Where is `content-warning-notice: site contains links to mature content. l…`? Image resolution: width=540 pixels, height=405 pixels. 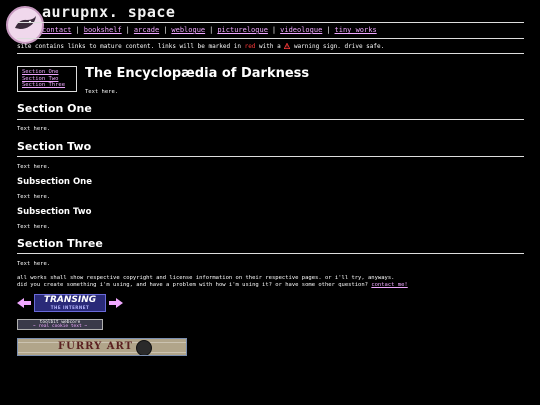
content-warning-notice: site contains links to mature content. l… is located at coordinates (201, 46).